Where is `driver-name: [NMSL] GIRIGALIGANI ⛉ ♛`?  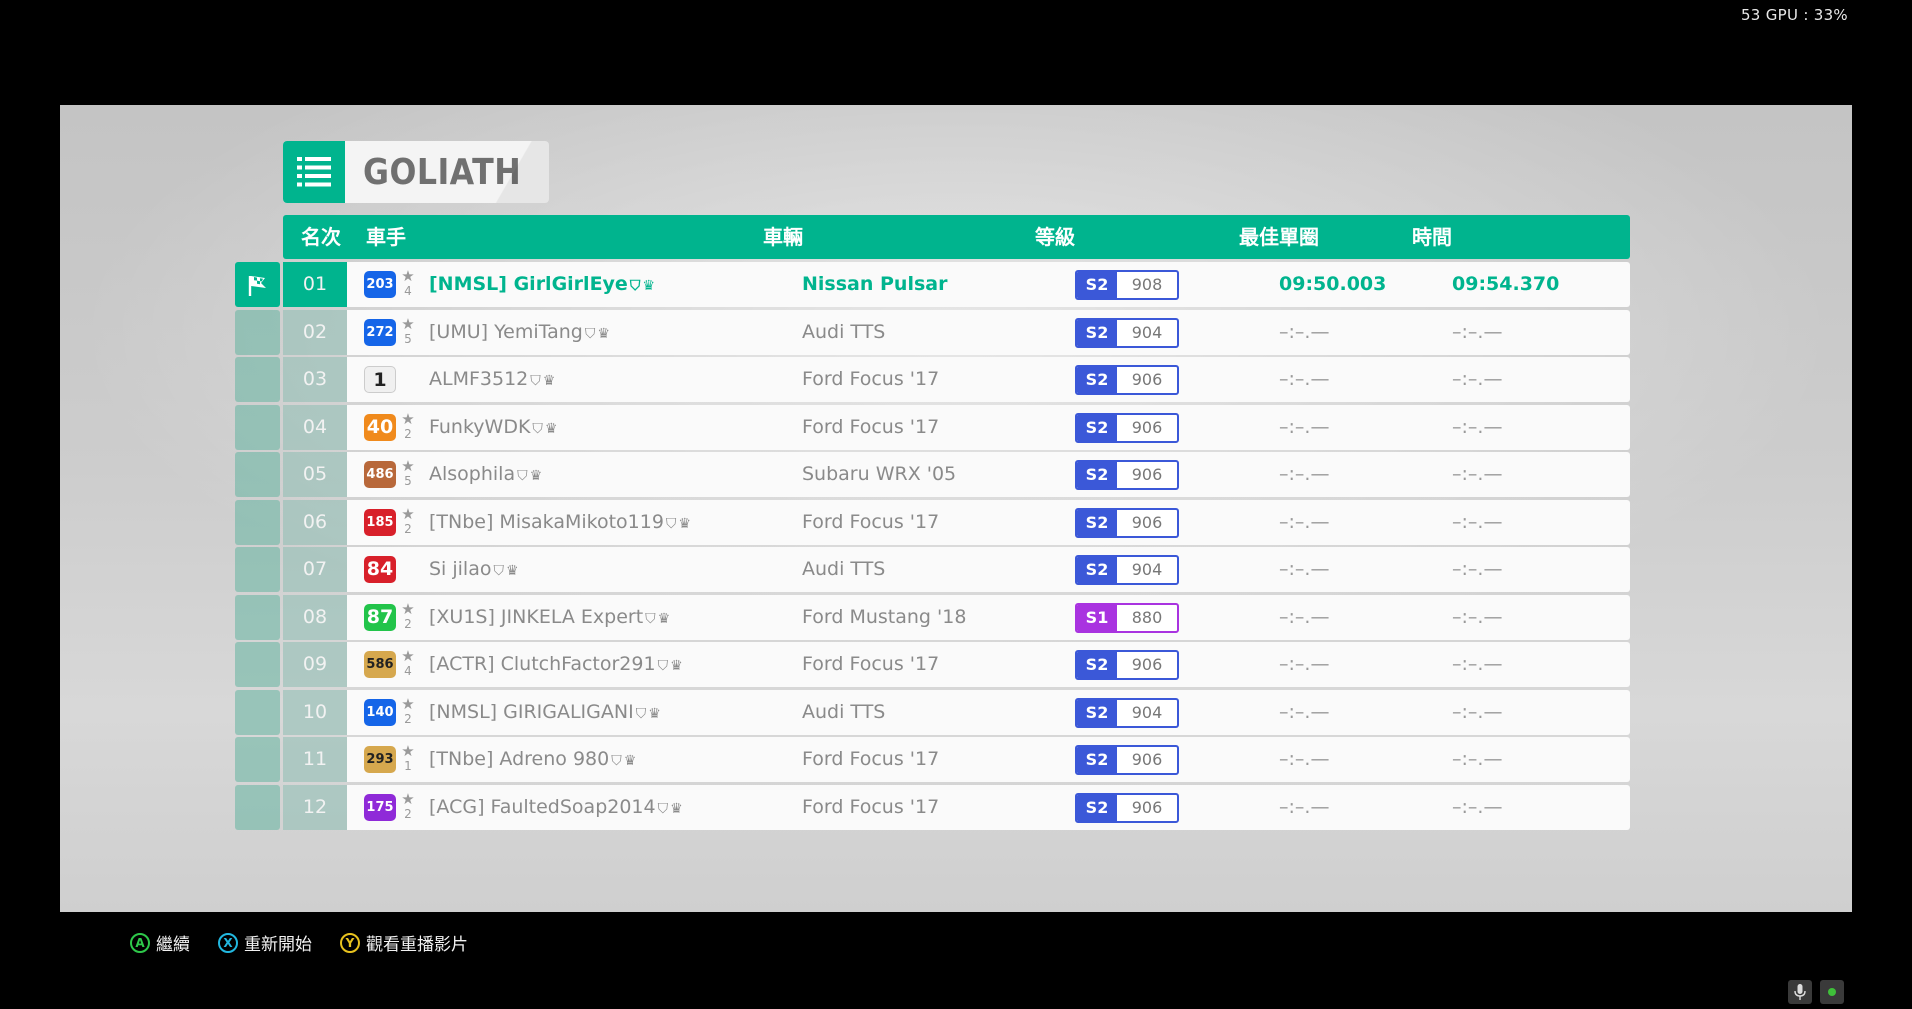 driver-name: [NMSL] GIRIGALIGANI ⛉ ♛ is located at coordinates (545, 712).